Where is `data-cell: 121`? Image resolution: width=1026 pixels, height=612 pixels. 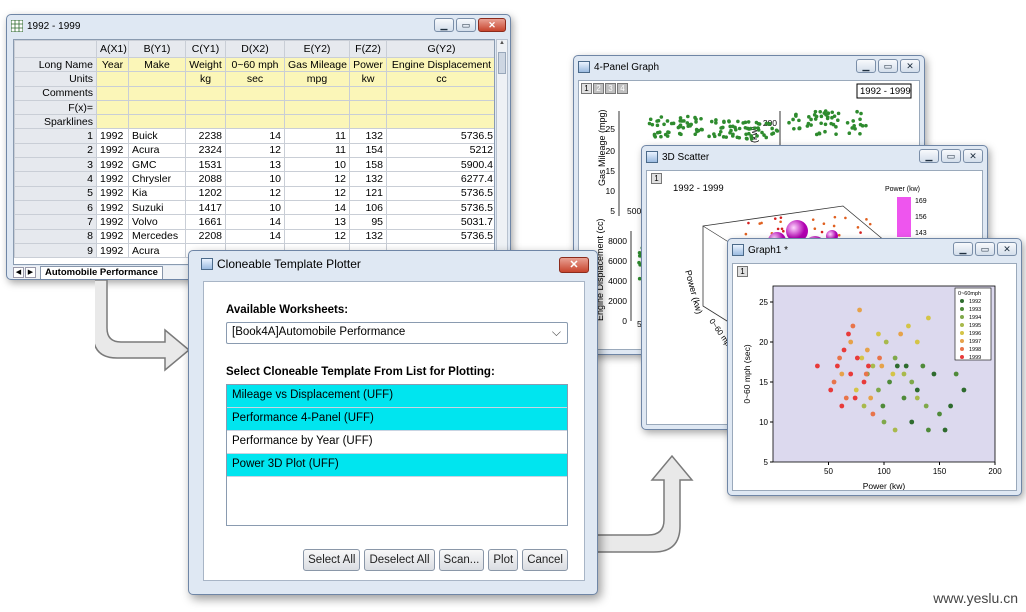 data-cell: 121 is located at coordinates (368, 193).